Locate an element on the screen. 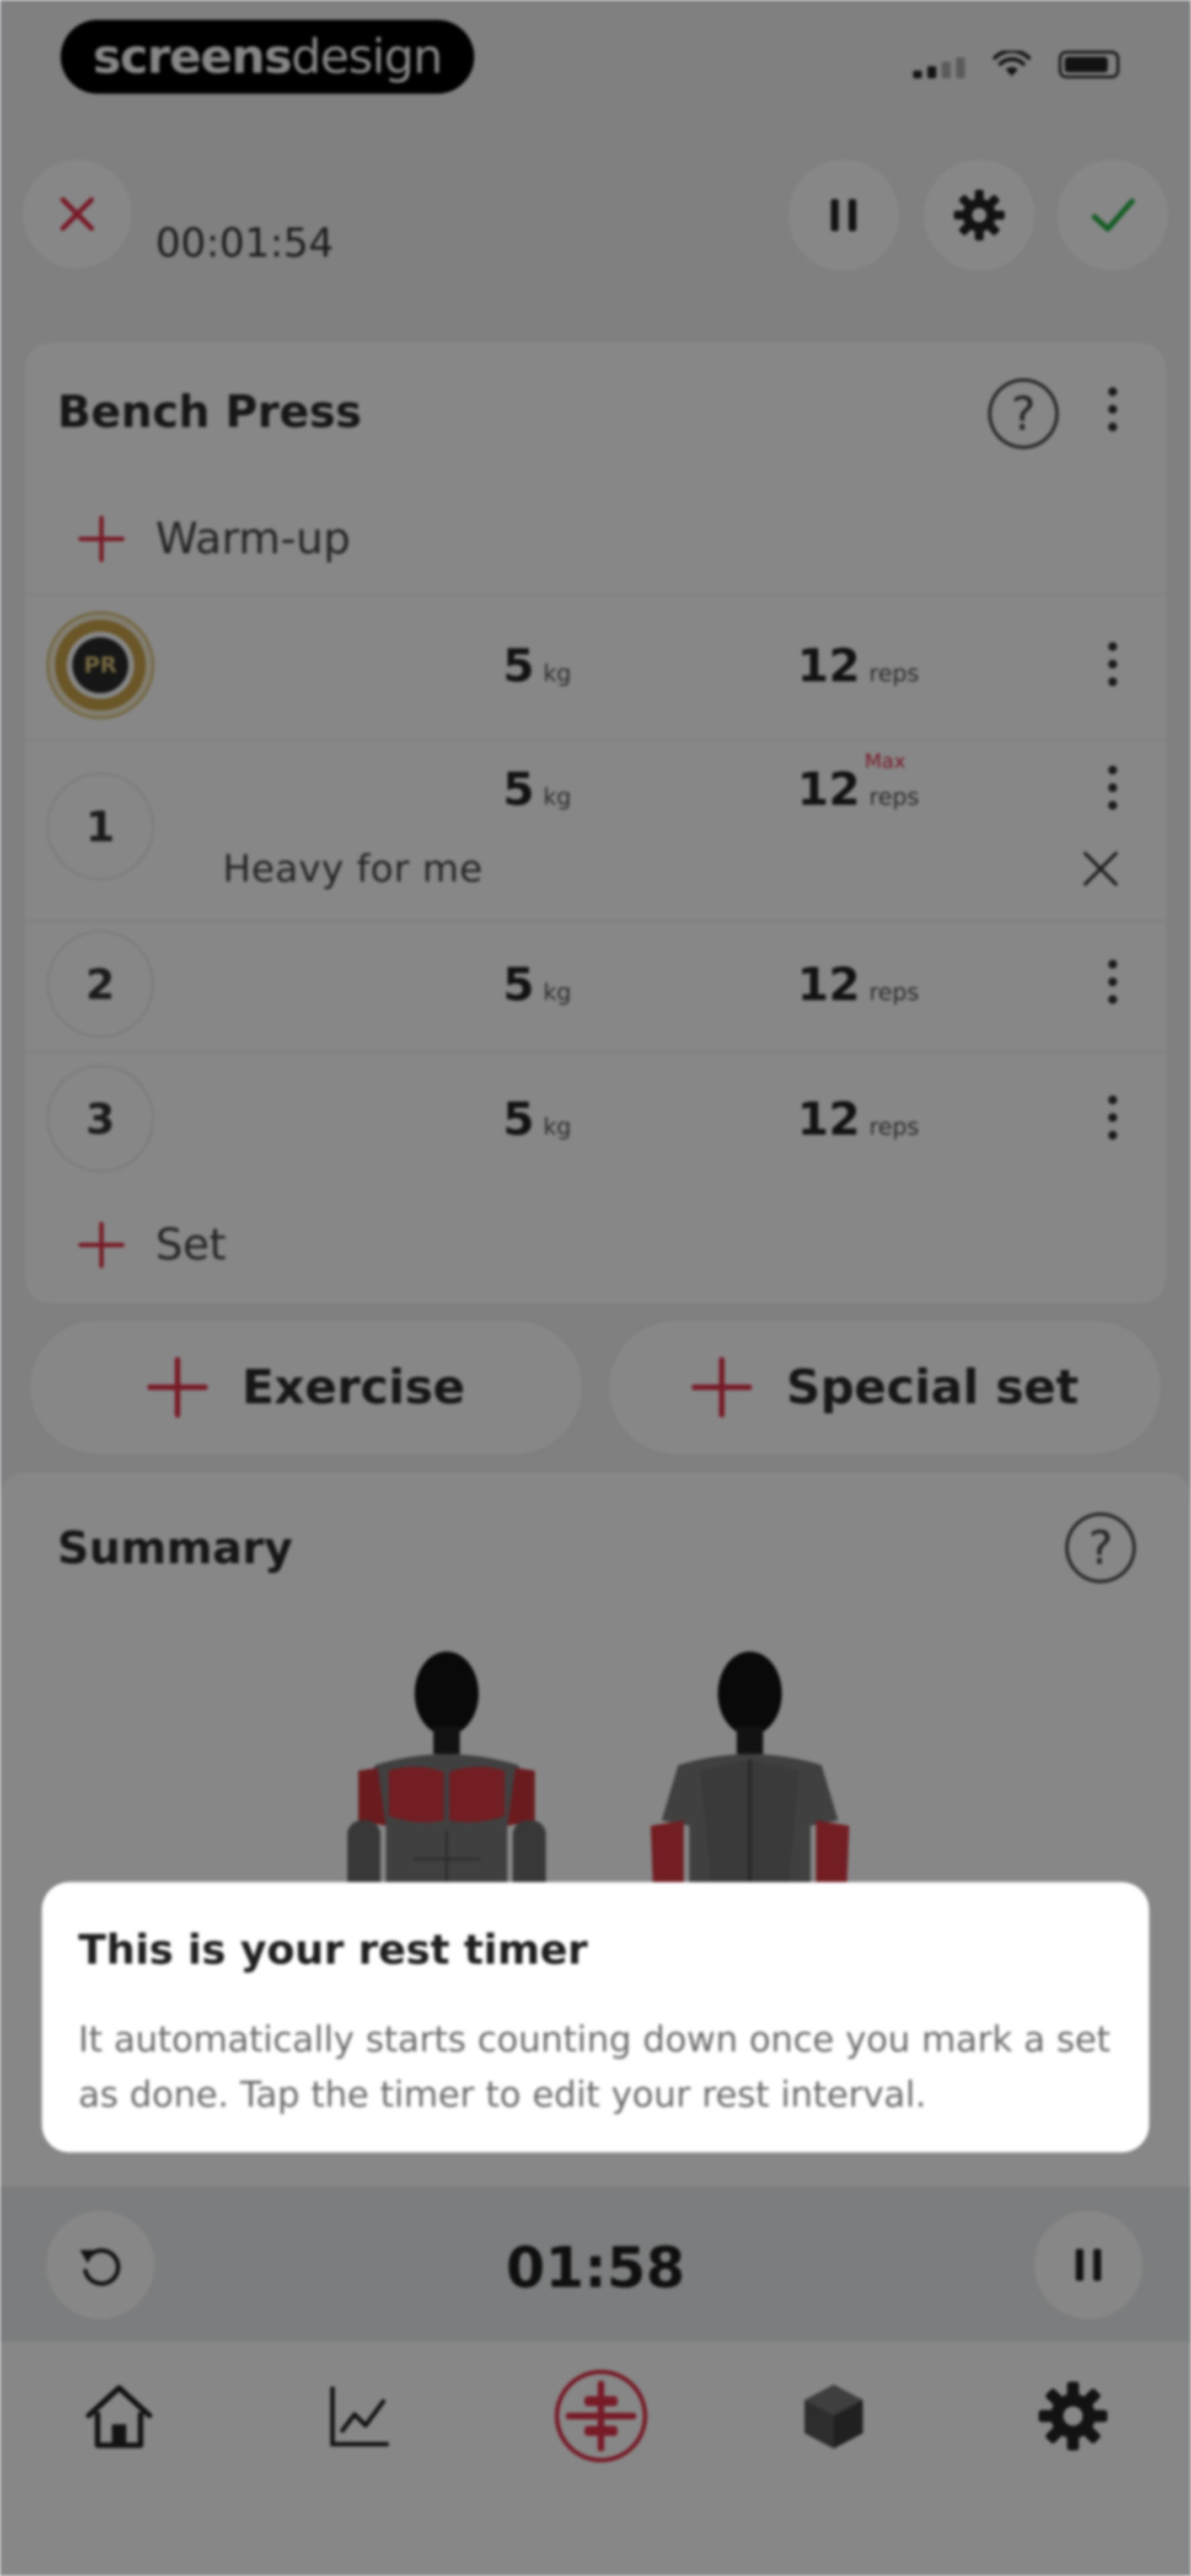 Image resolution: width=1191 pixels, height=2576 pixels. check-icon is located at coordinates (1113, 215).